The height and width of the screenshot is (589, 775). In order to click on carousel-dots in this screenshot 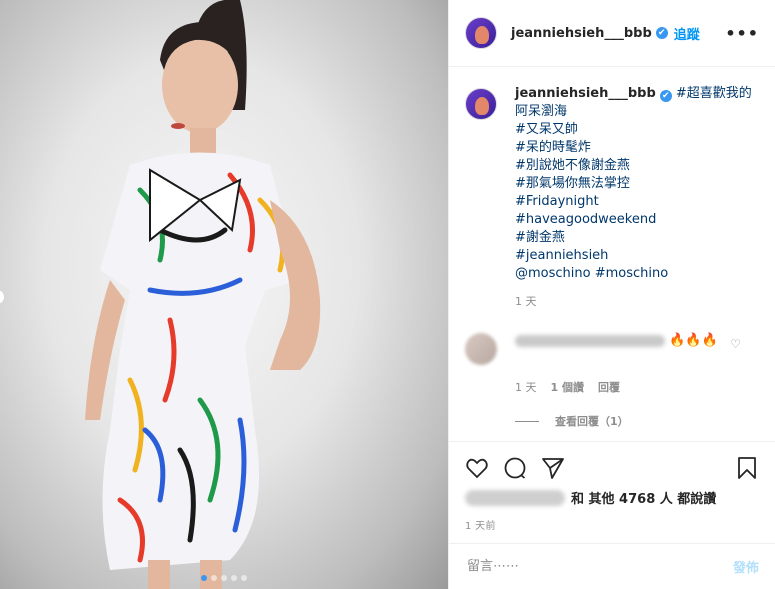, I will do `click(224, 578)`.